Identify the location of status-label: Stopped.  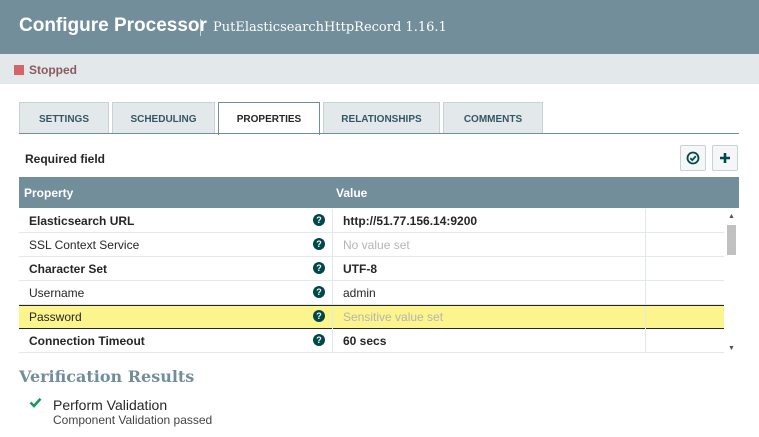
(53, 70).